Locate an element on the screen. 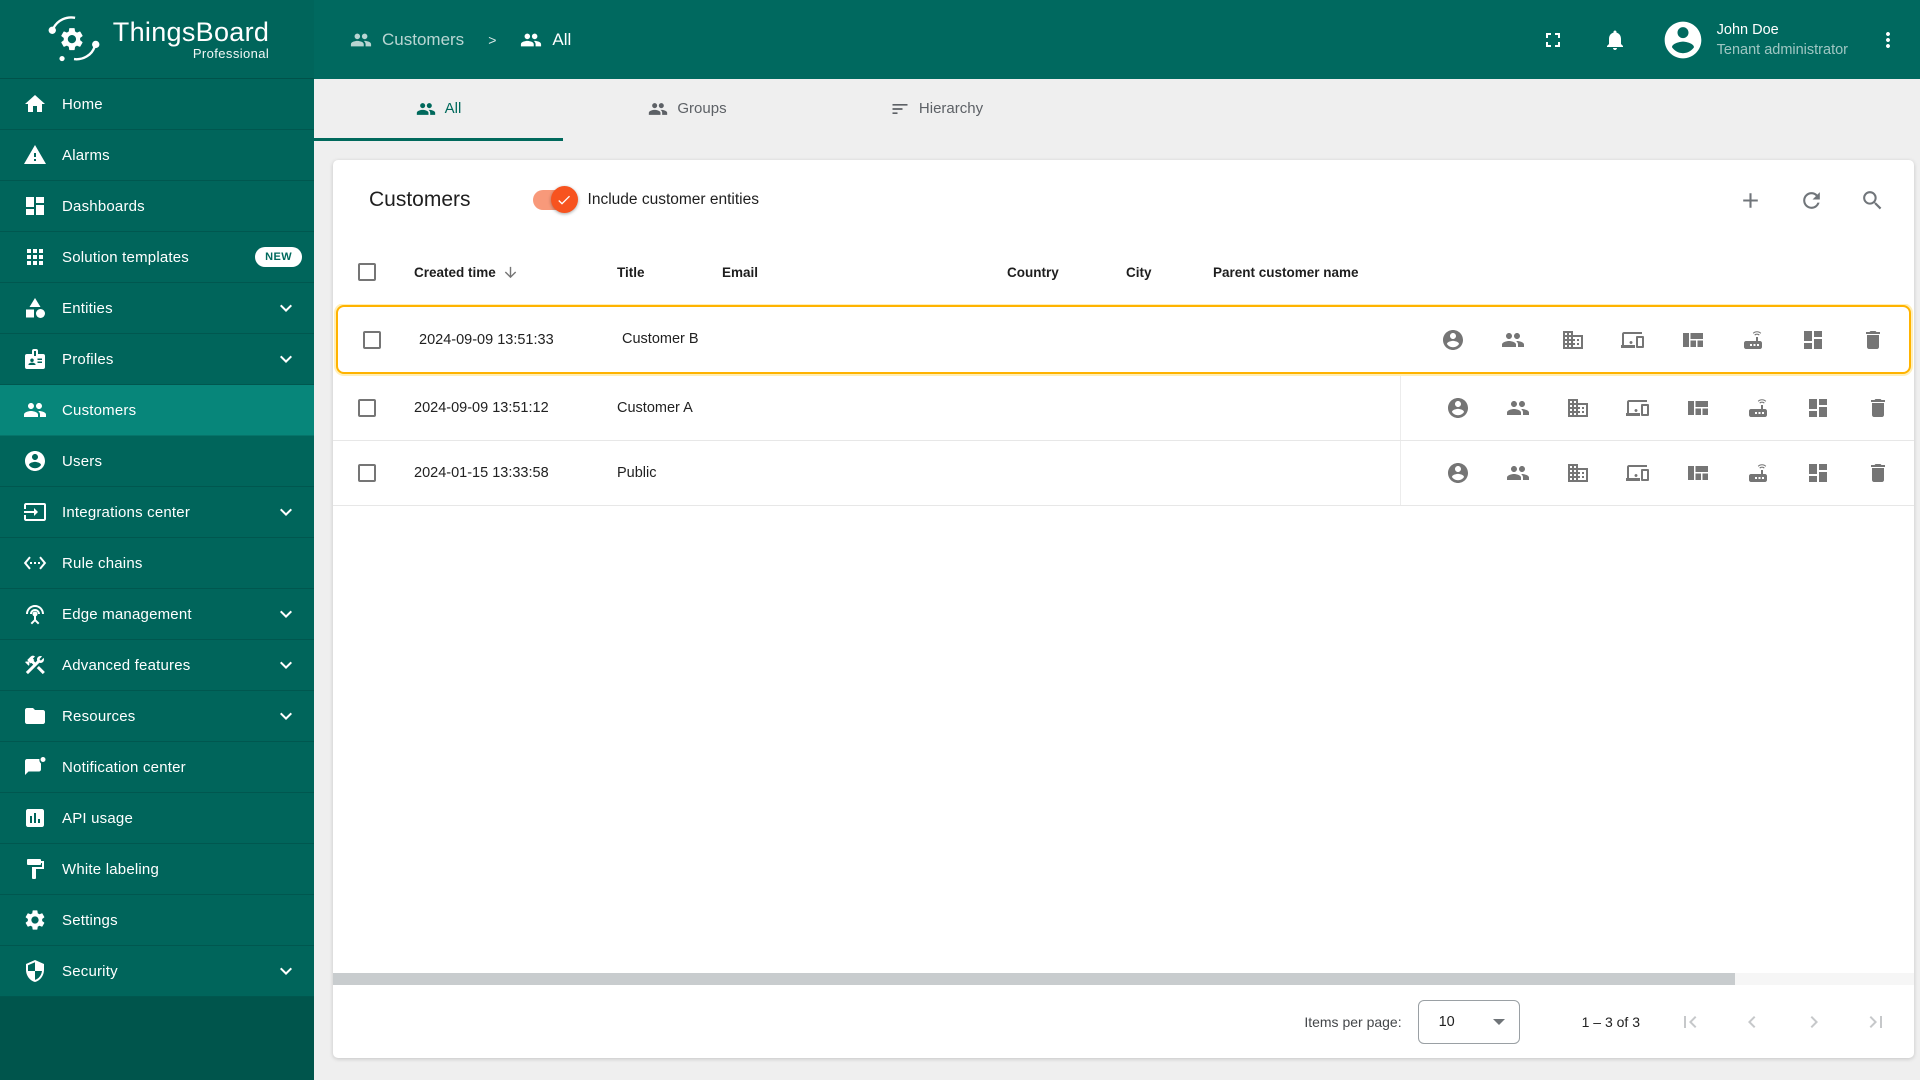  user-menu-button is located at coordinates (1888, 40).